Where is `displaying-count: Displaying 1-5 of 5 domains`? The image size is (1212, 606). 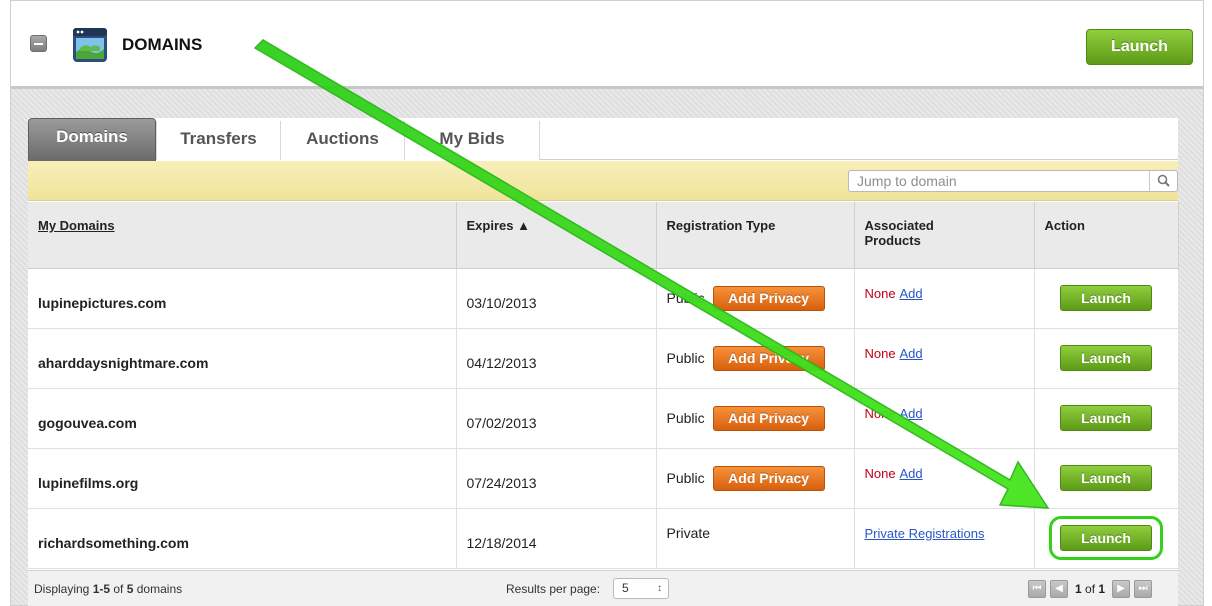
displaying-count: Displaying 1-5 of 5 domains is located at coordinates (108, 589).